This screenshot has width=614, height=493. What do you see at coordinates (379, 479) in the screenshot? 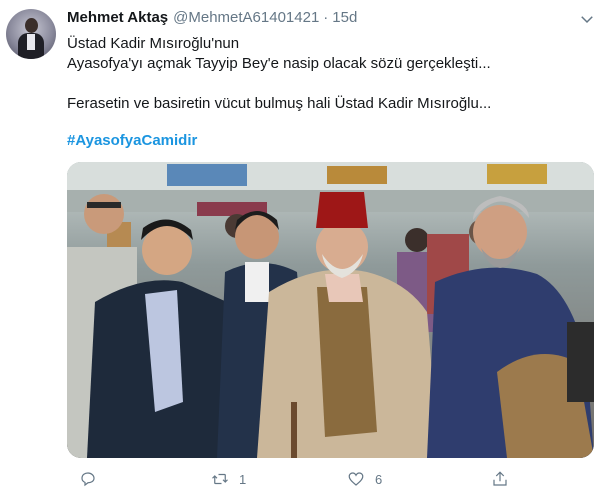
I see `like-count: 6` at bounding box center [379, 479].